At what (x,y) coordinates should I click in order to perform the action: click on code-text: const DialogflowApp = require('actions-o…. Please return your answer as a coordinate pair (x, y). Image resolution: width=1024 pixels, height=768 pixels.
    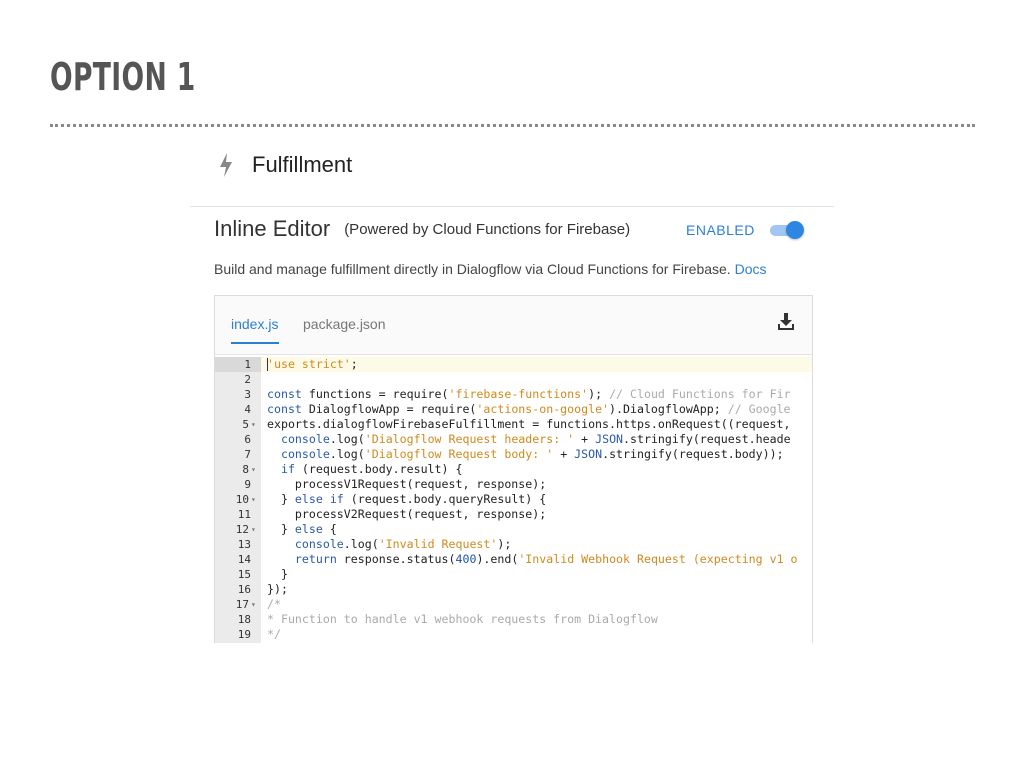
    Looking at the image, I should click on (536, 409).